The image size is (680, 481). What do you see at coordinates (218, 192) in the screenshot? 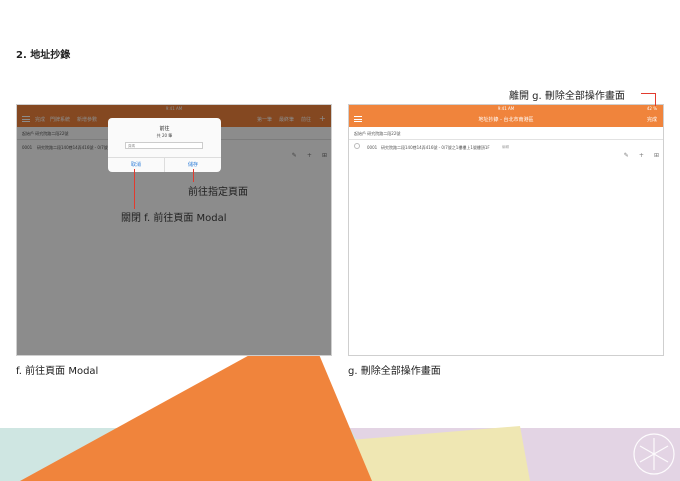
I see `annotation-goto-page: 前往指定頁面` at bounding box center [218, 192].